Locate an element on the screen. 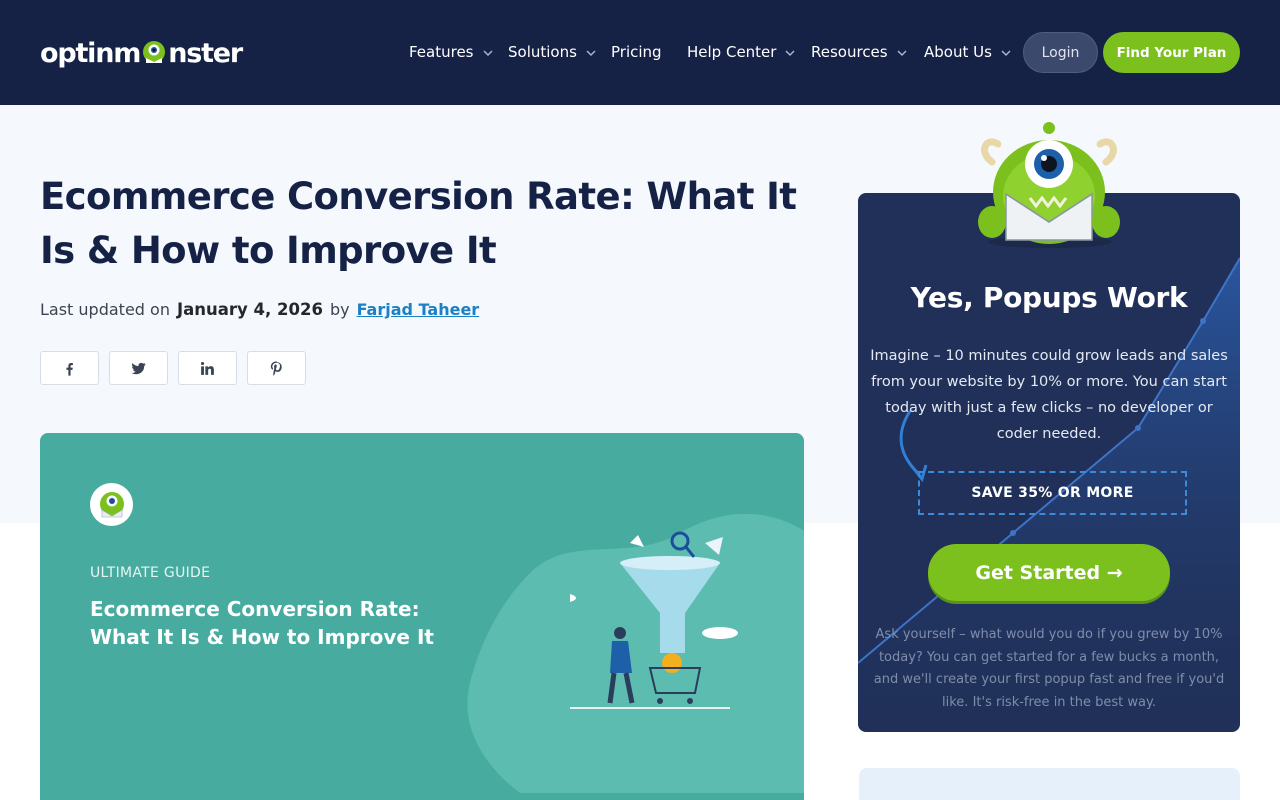 This screenshot has width=1280, height=800. nav-help-center: Help Center is located at coordinates (741, 52).